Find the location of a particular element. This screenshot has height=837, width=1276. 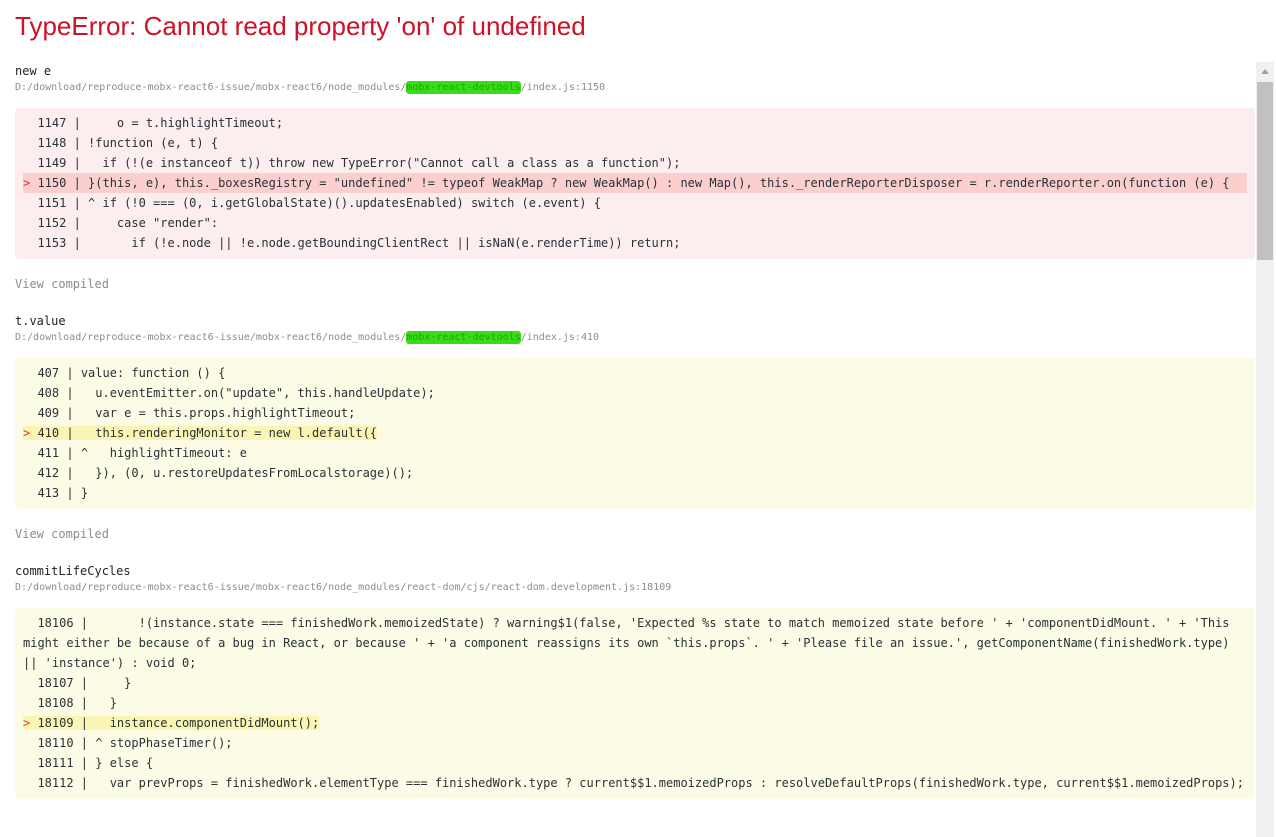

line-number: 1147 is located at coordinates (52, 123).